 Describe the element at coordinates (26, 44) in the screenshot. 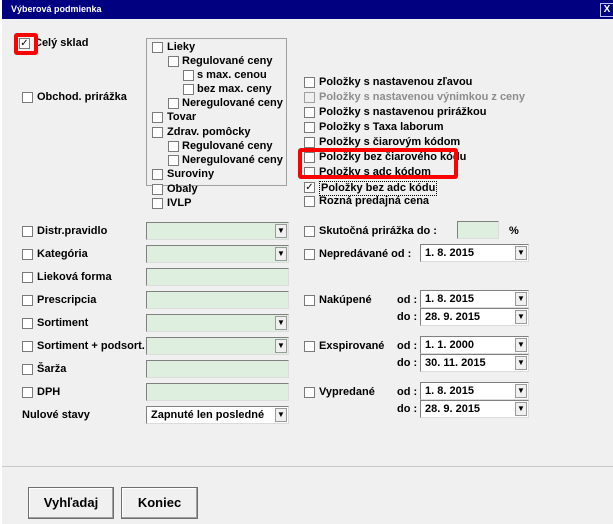

I see `highlight-warehouse` at that location.